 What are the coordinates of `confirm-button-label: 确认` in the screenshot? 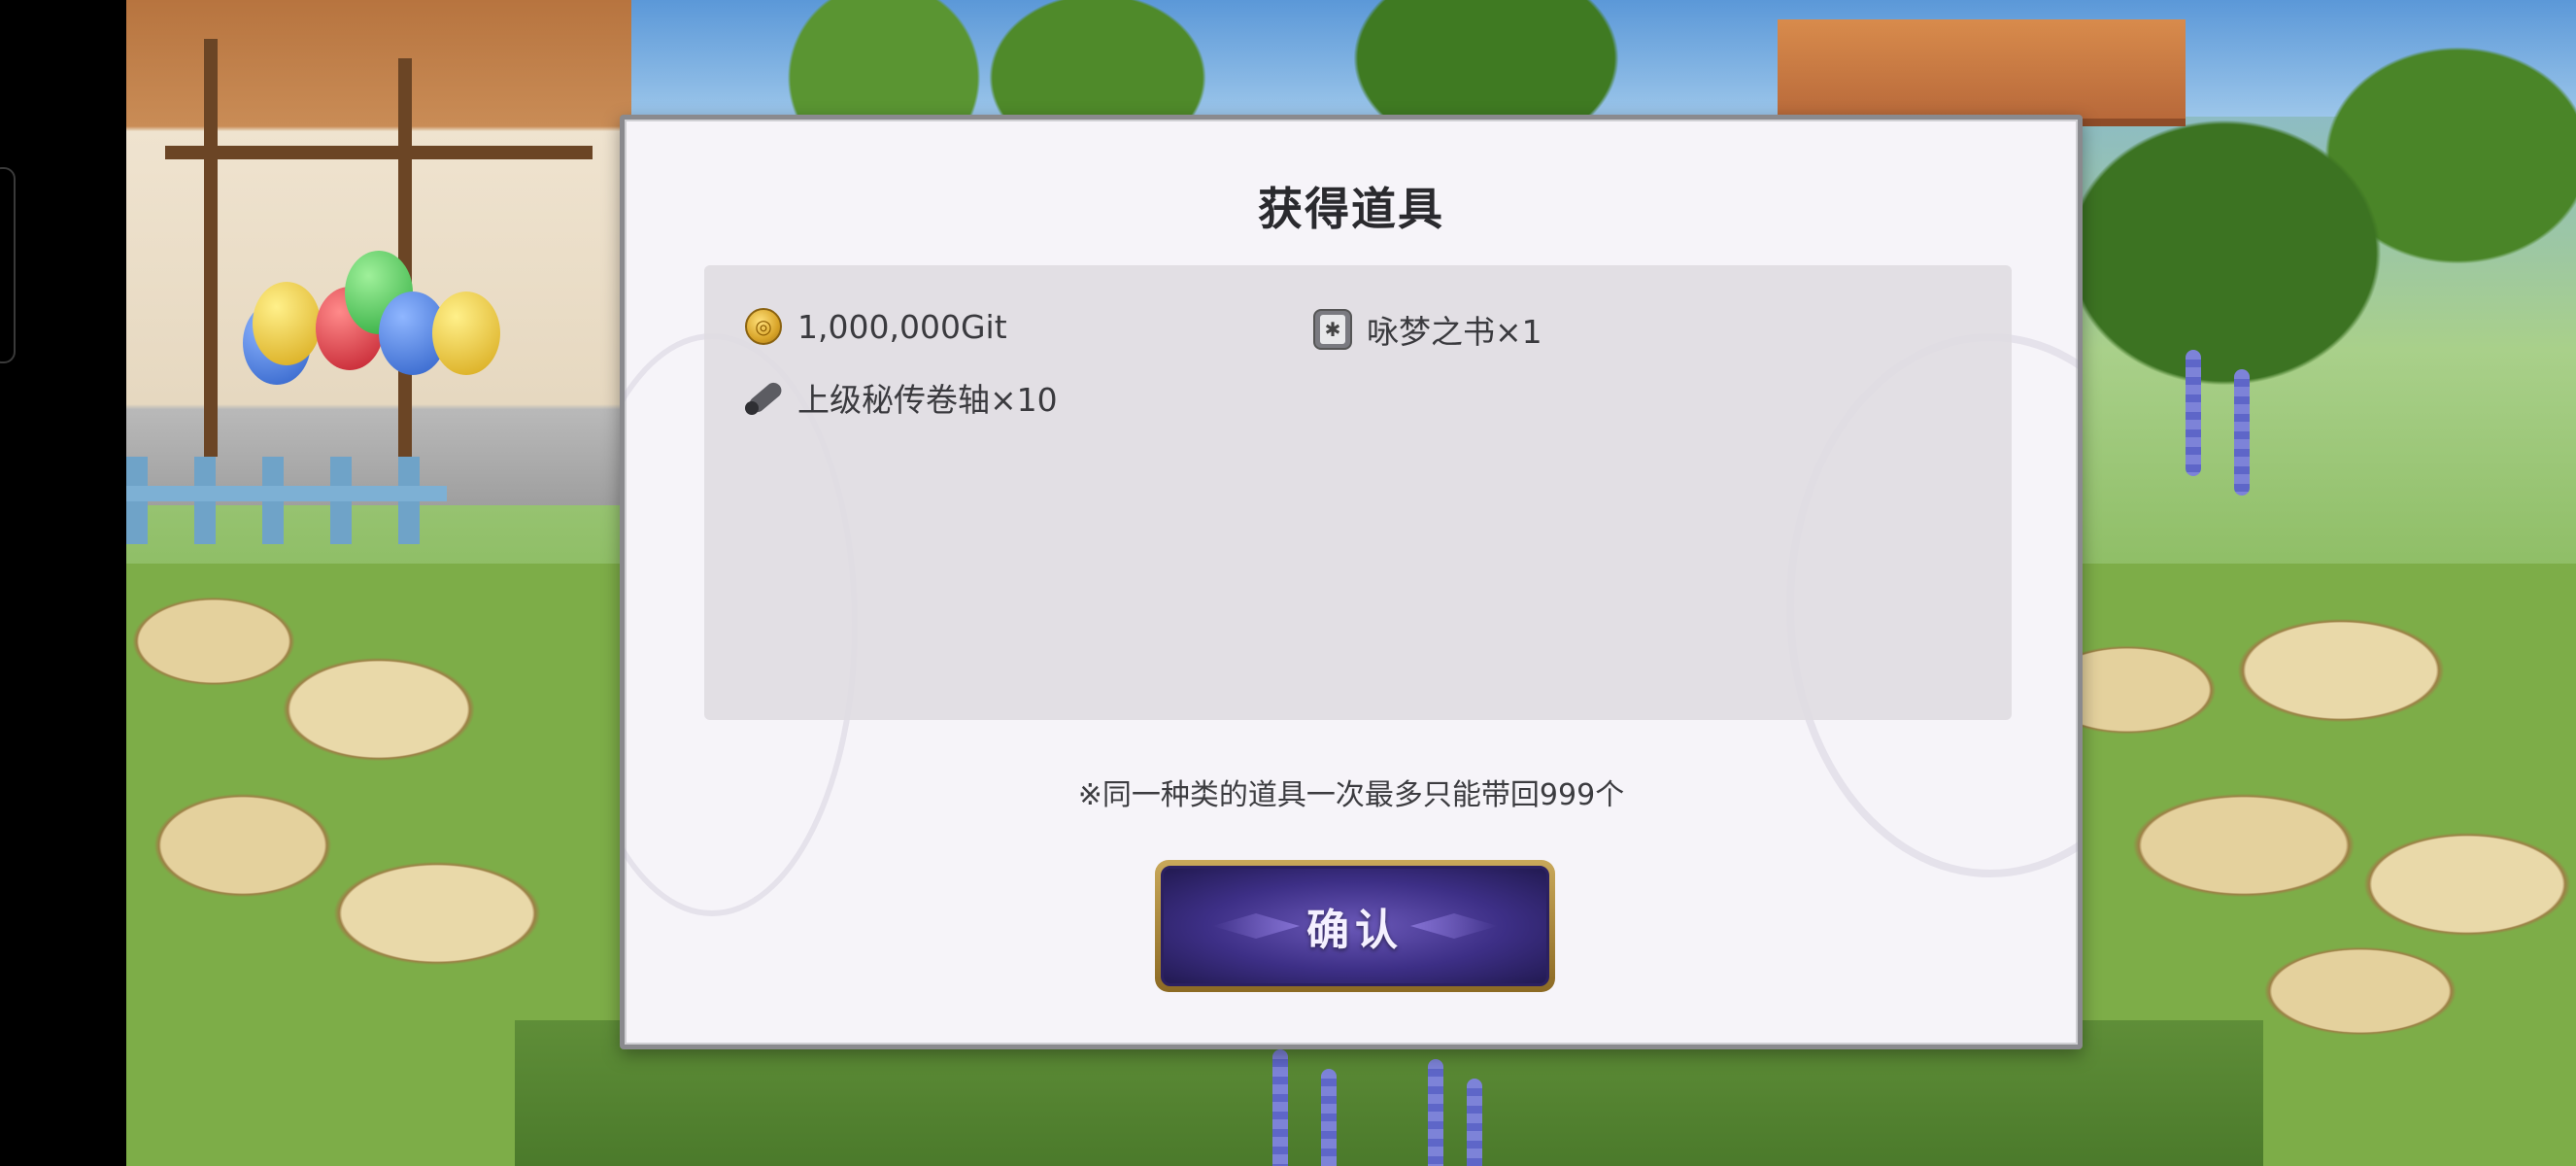 It's located at (1355, 930).